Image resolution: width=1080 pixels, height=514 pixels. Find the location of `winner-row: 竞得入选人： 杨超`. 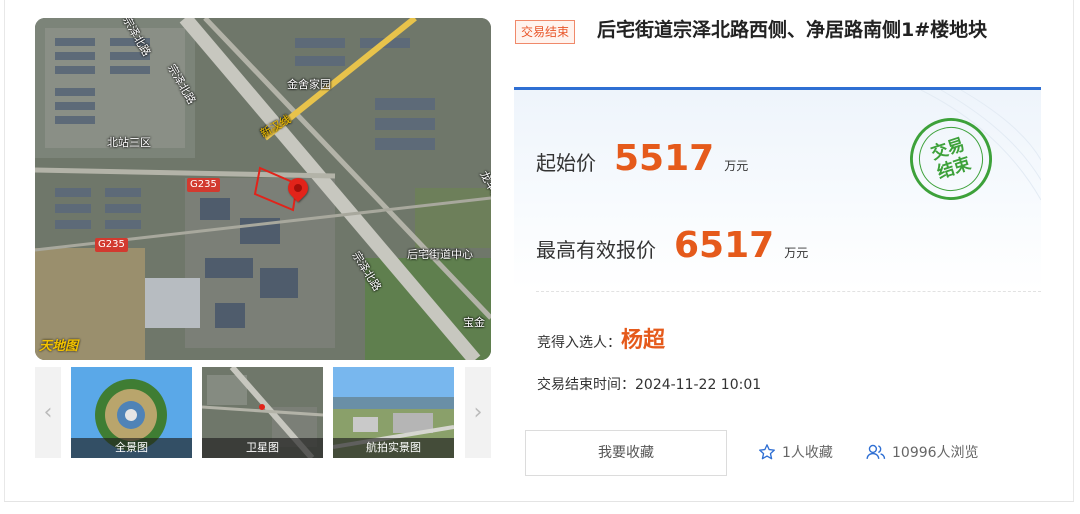

winner-row: 竞得入选人： 杨超 is located at coordinates (601, 338).